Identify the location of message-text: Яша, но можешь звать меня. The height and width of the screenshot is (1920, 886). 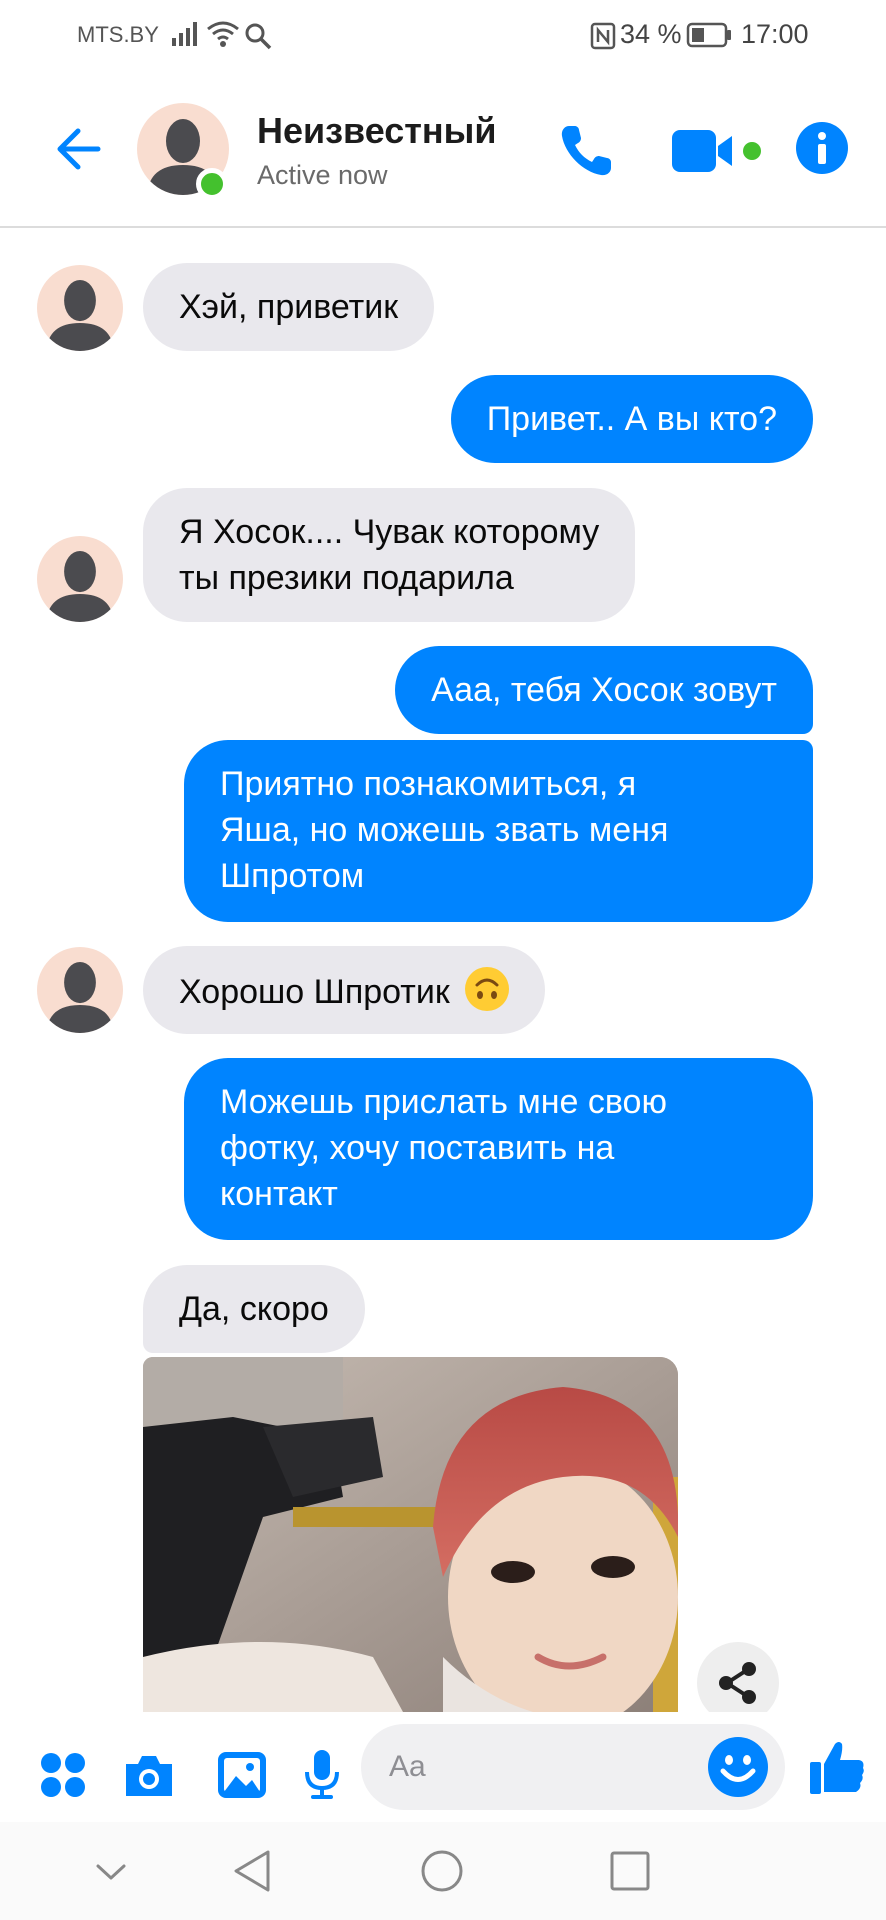
(444, 830).